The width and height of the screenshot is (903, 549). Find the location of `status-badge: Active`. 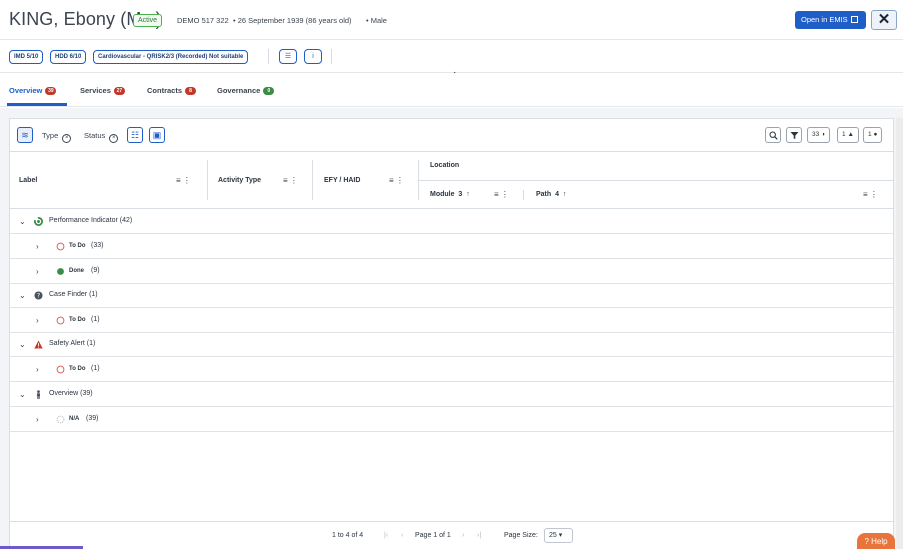

status-badge: Active is located at coordinates (148, 20).